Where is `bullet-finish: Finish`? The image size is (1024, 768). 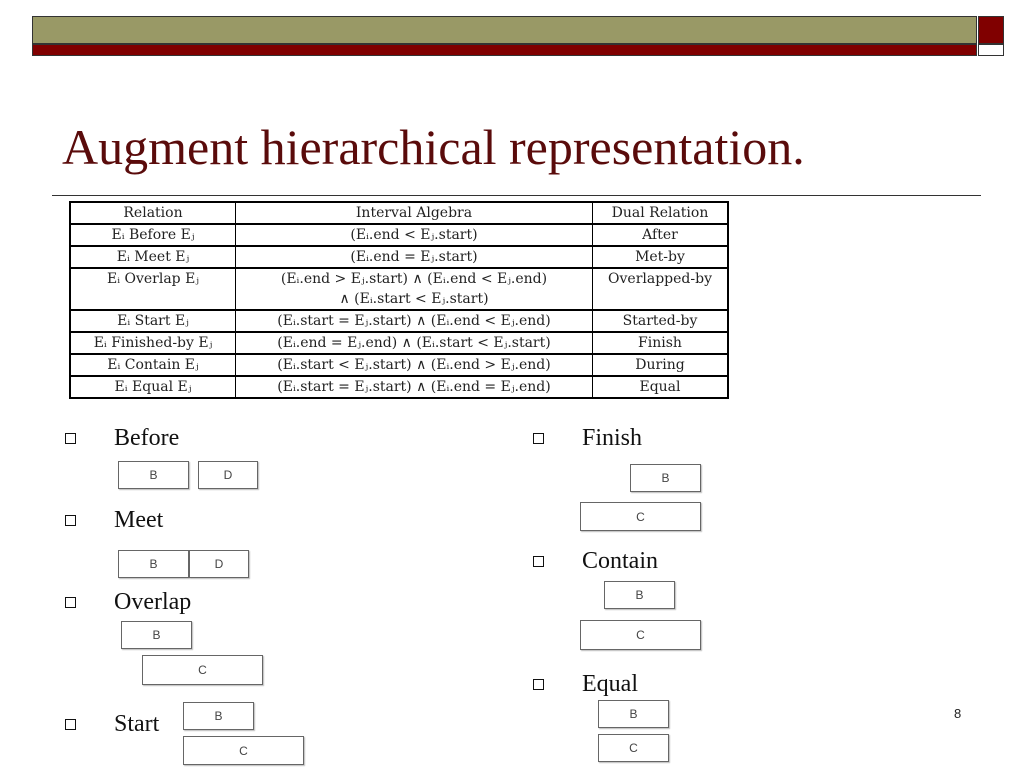
bullet-finish: Finish is located at coordinates (587, 438).